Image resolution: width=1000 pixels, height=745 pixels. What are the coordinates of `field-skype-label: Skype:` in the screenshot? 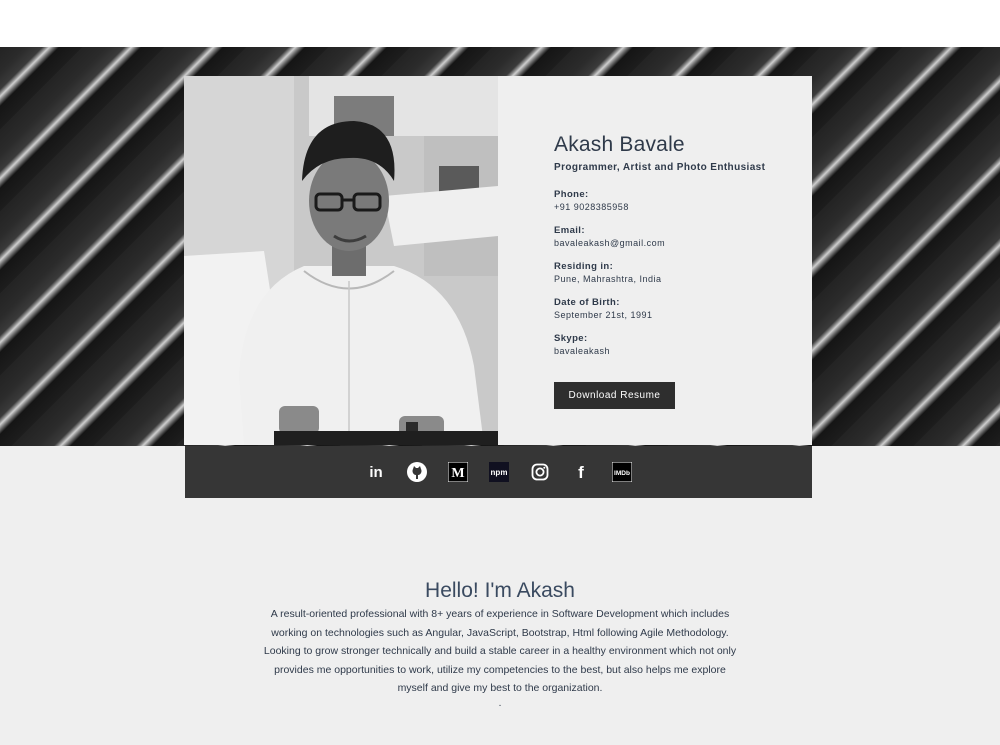 It's located at (571, 338).